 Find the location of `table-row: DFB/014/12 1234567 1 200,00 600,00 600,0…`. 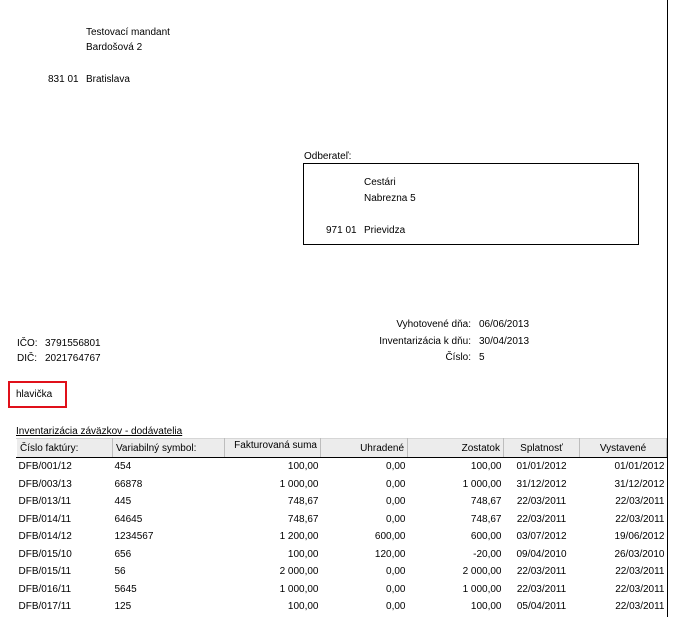

table-row: DFB/014/12 1234567 1 200,00 600,00 600,0… is located at coordinates (342, 537).